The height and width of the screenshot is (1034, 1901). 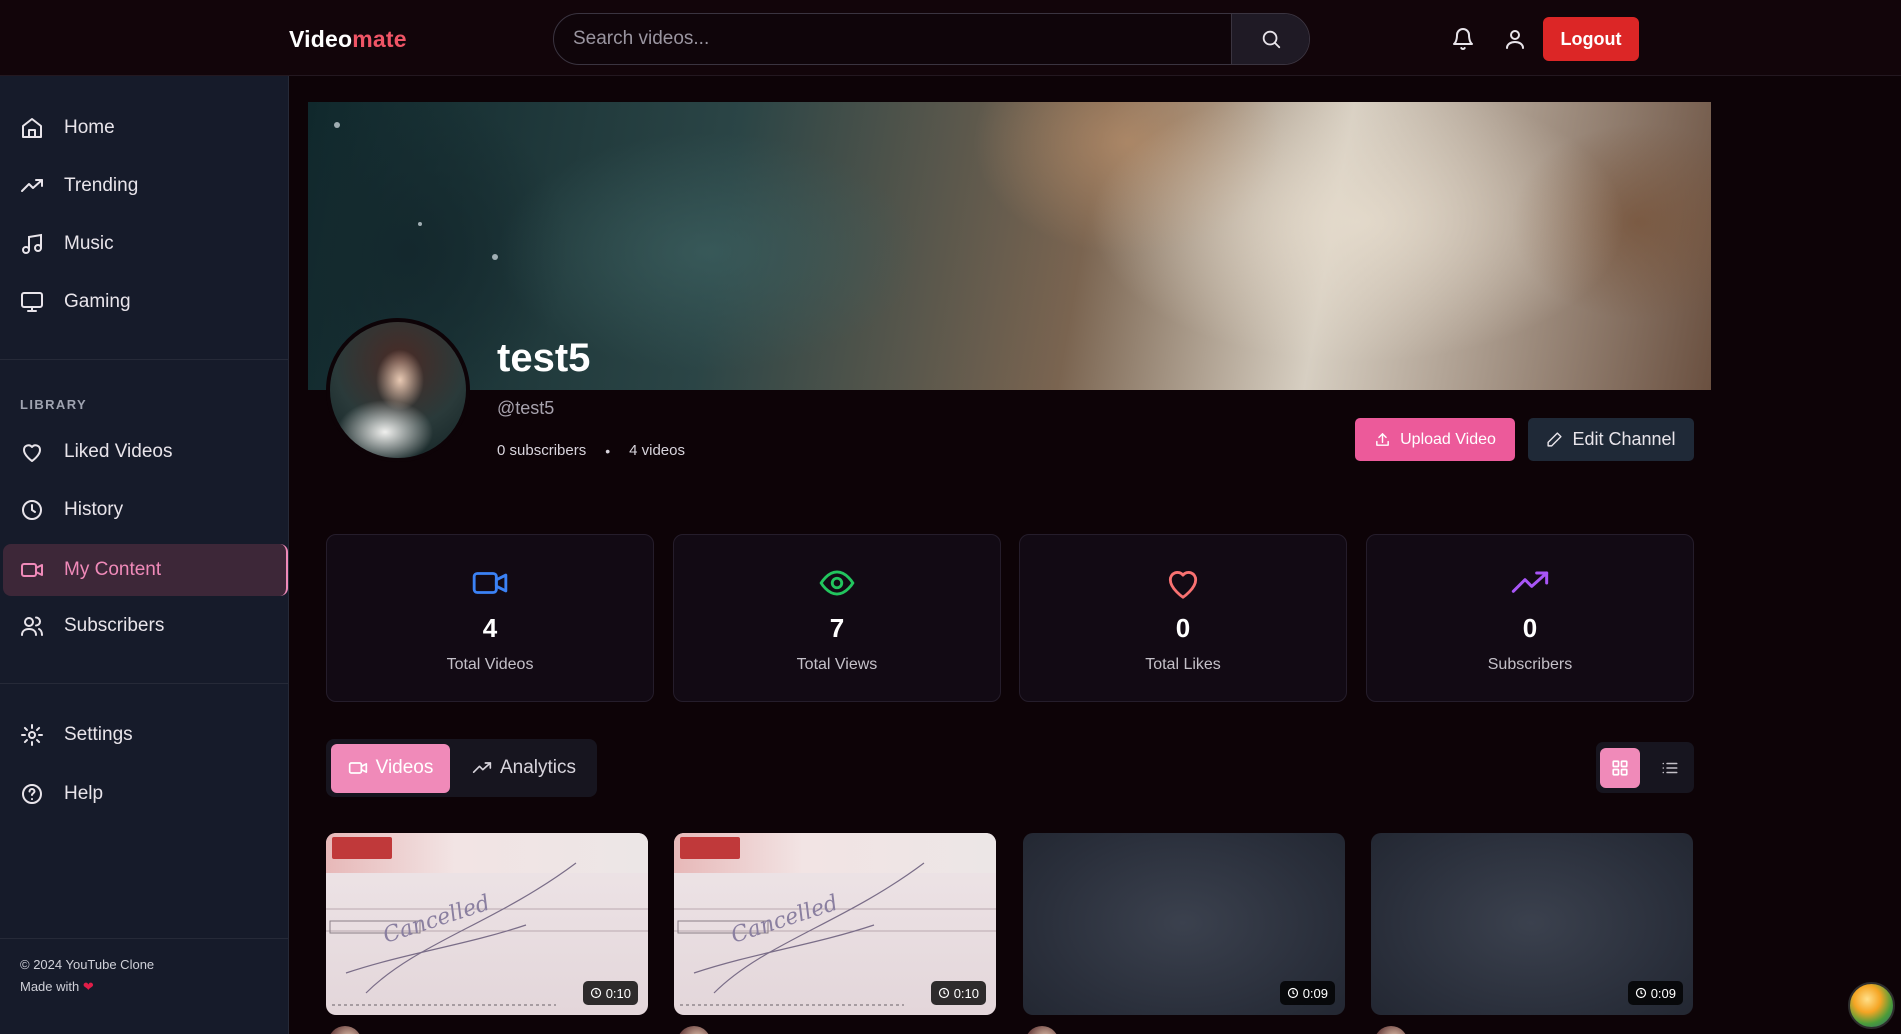 What do you see at coordinates (1611, 439) in the screenshot?
I see `edit-channel-button: Edit Channel` at bounding box center [1611, 439].